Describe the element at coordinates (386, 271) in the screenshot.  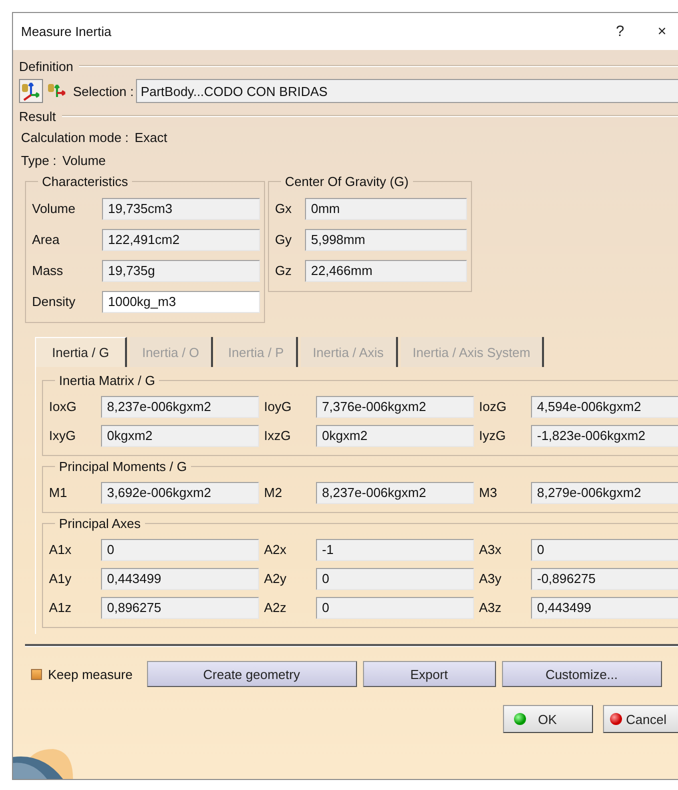
I see `value-field: 22,466mm` at that location.